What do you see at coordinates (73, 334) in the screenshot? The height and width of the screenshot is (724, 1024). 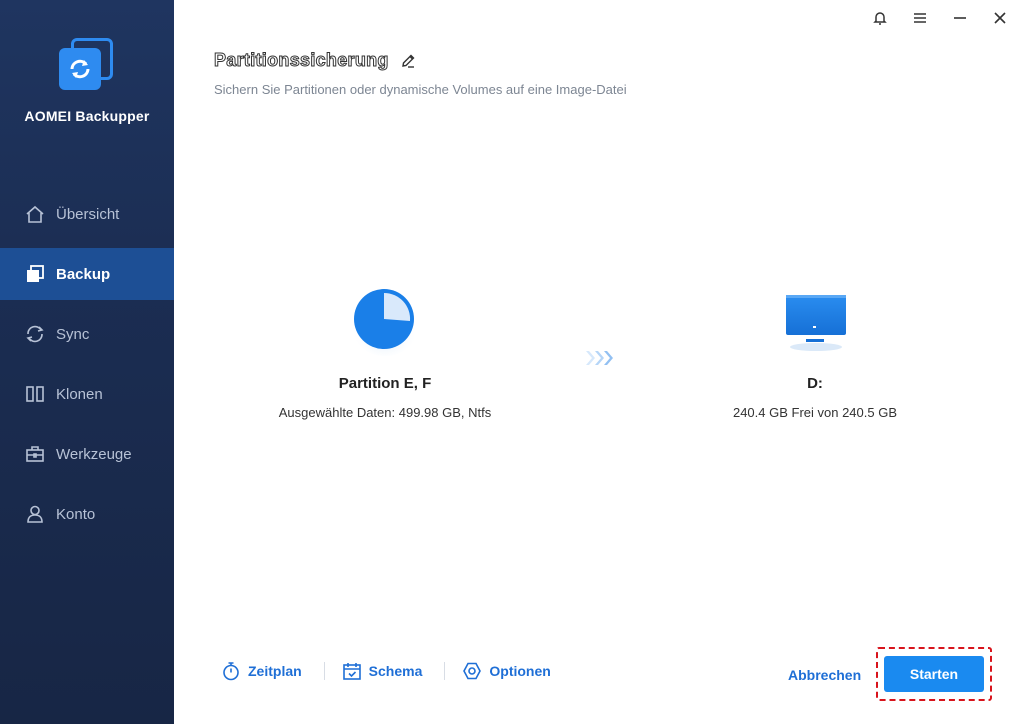 I see `sidebar-item-label: Sync` at bounding box center [73, 334].